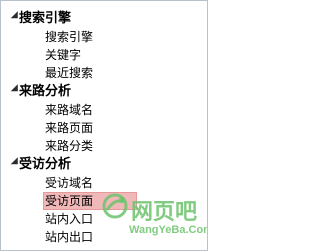  What do you see at coordinates (69, 201) in the screenshot?
I see `tree-item-label: 受访页面` at bounding box center [69, 201].